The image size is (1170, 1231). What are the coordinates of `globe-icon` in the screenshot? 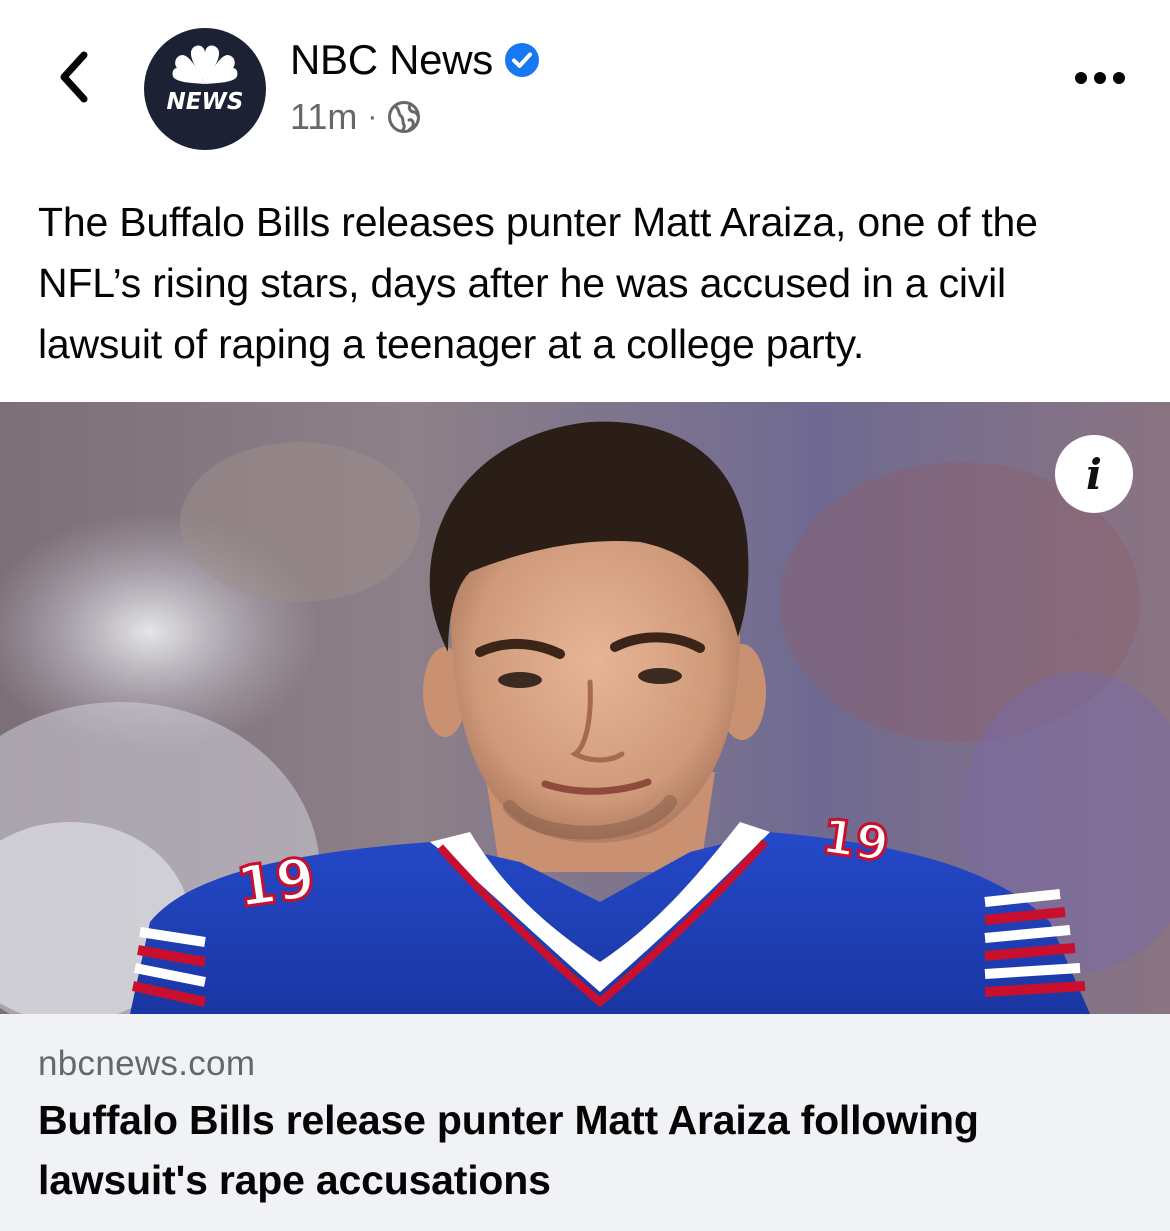 It's located at (404, 117).